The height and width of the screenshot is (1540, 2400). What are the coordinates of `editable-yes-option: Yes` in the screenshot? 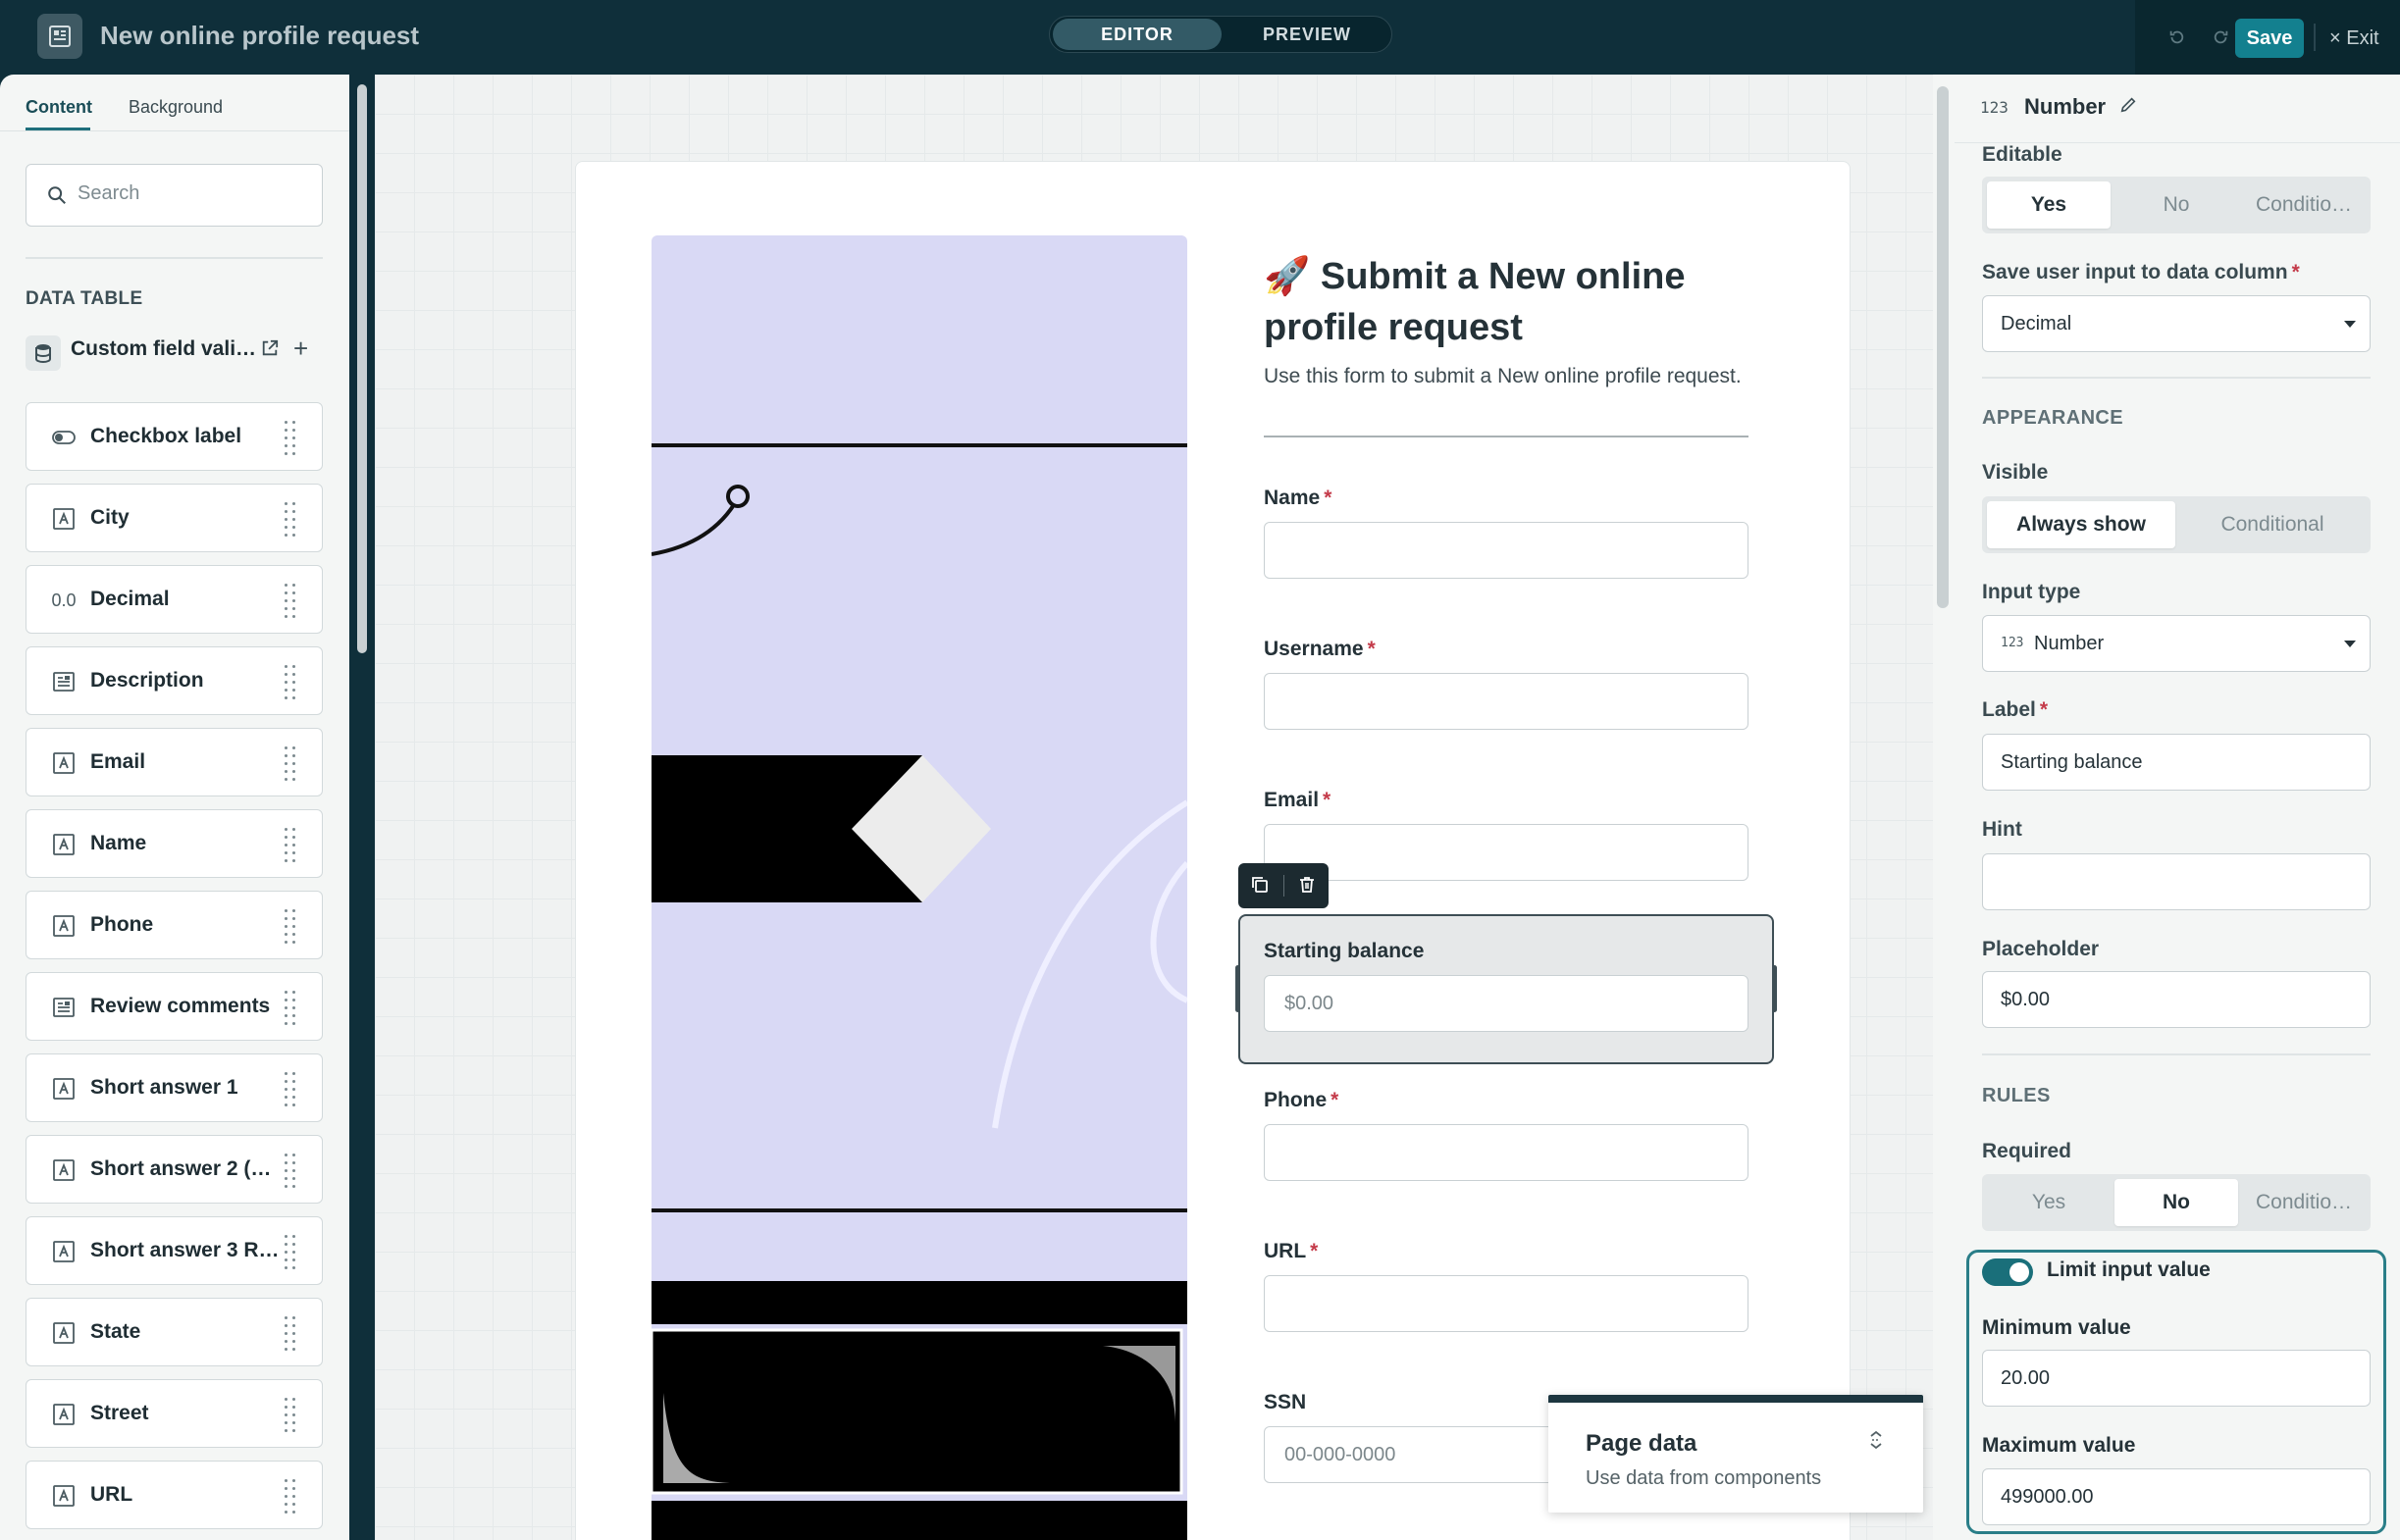 It's located at (2049, 205).